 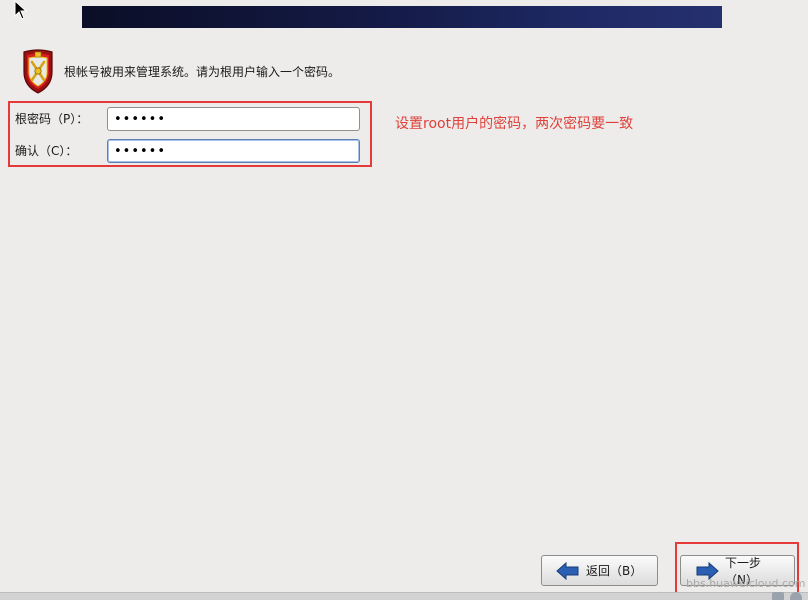 I want to click on intro-text: 根帐号被用来管理系统。请为根用户输入一个密码。, so click(x=202, y=72).